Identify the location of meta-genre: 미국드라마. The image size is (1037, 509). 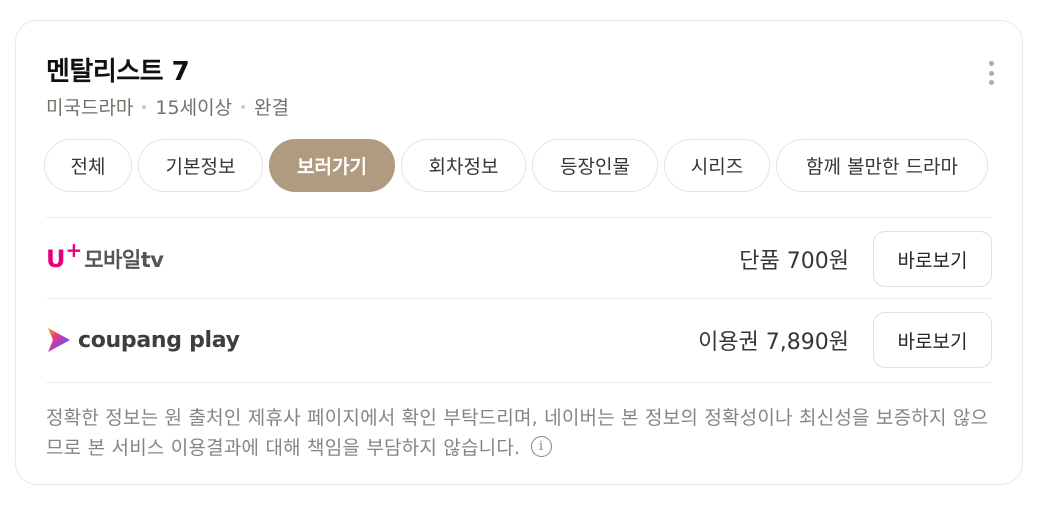
(90, 108).